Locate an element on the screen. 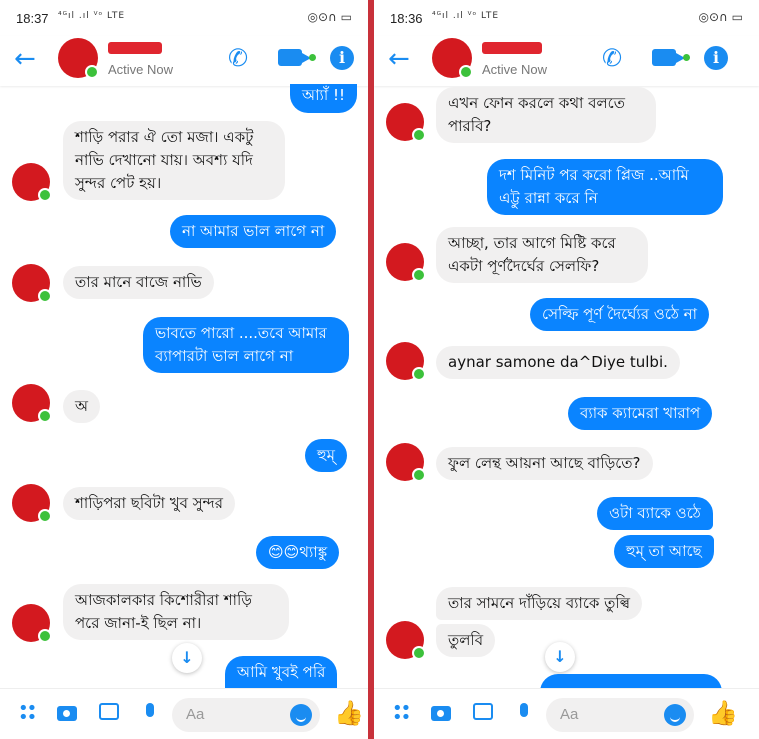  message-bubble-sent: ব্যাক ক্যামেরা খারাপ is located at coordinates (640, 413).